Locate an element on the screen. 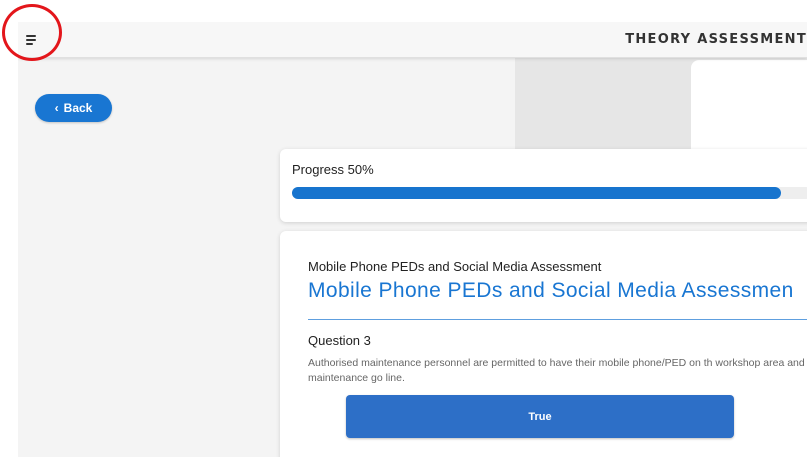  chevron-left-icon: ‹ is located at coordinates (56, 108).